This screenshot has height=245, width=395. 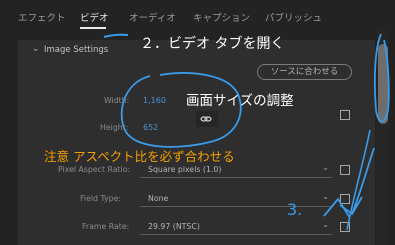 I want to click on annotation-screen-size: 画面サイズの調整, so click(x=240, y=101).